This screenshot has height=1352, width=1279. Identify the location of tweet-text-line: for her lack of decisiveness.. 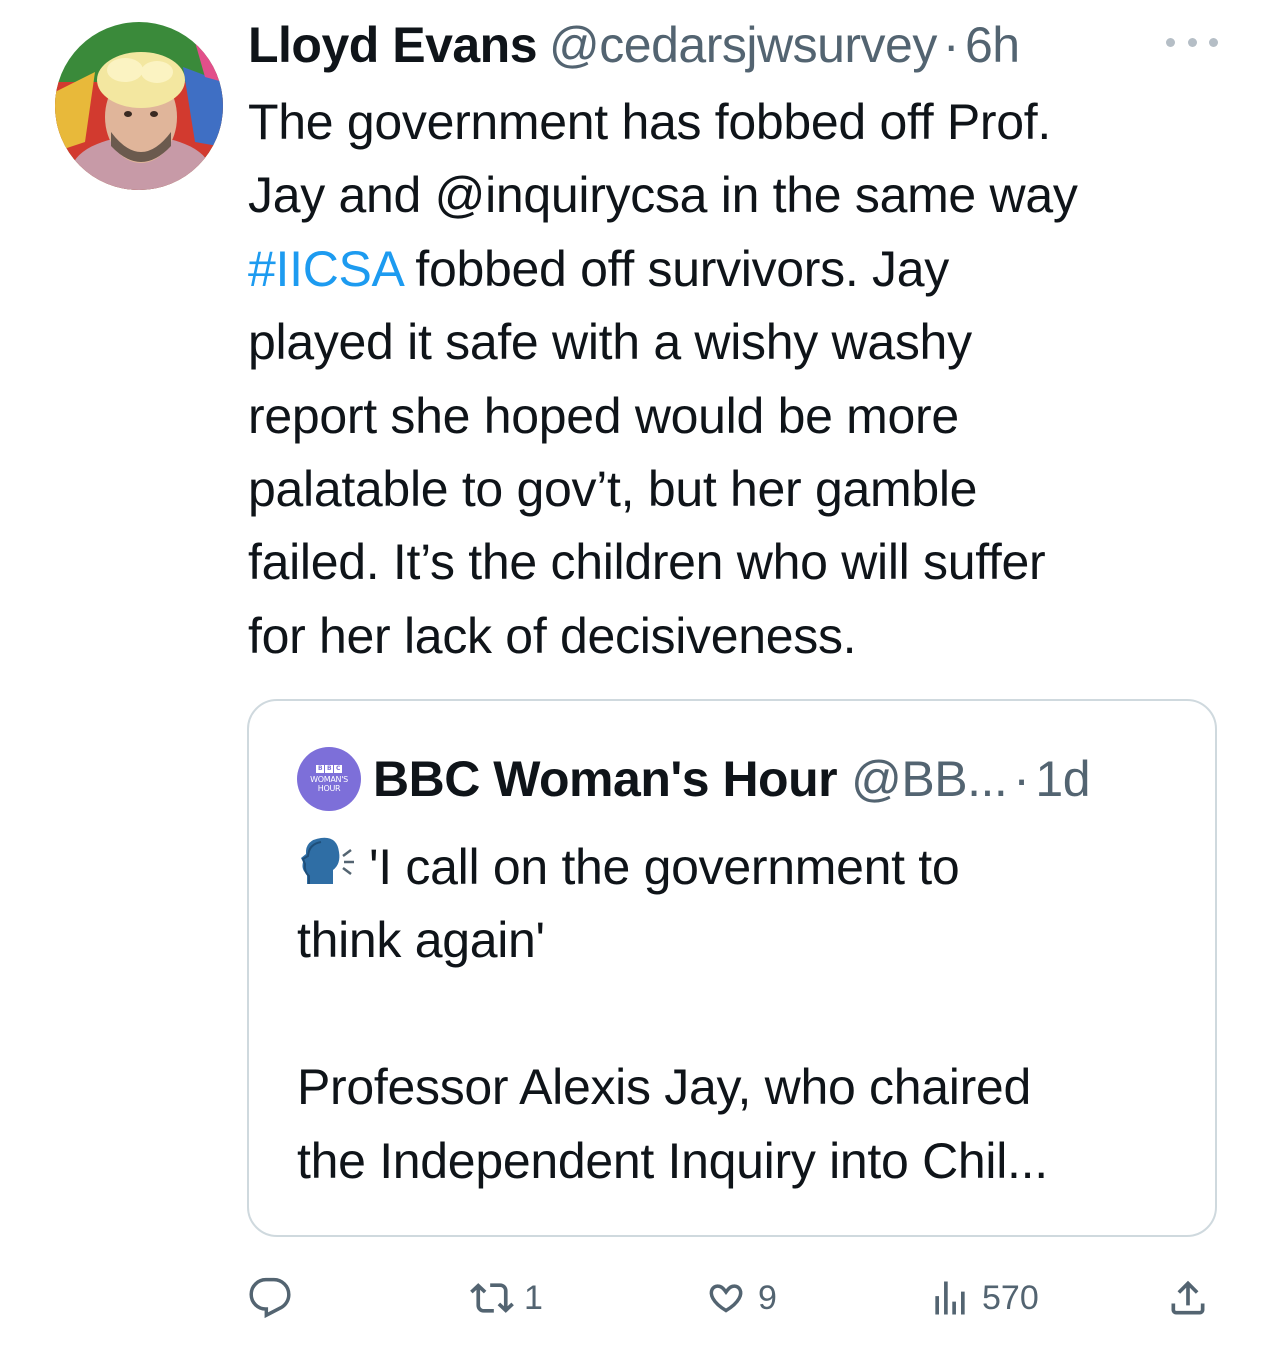
(552, 635).